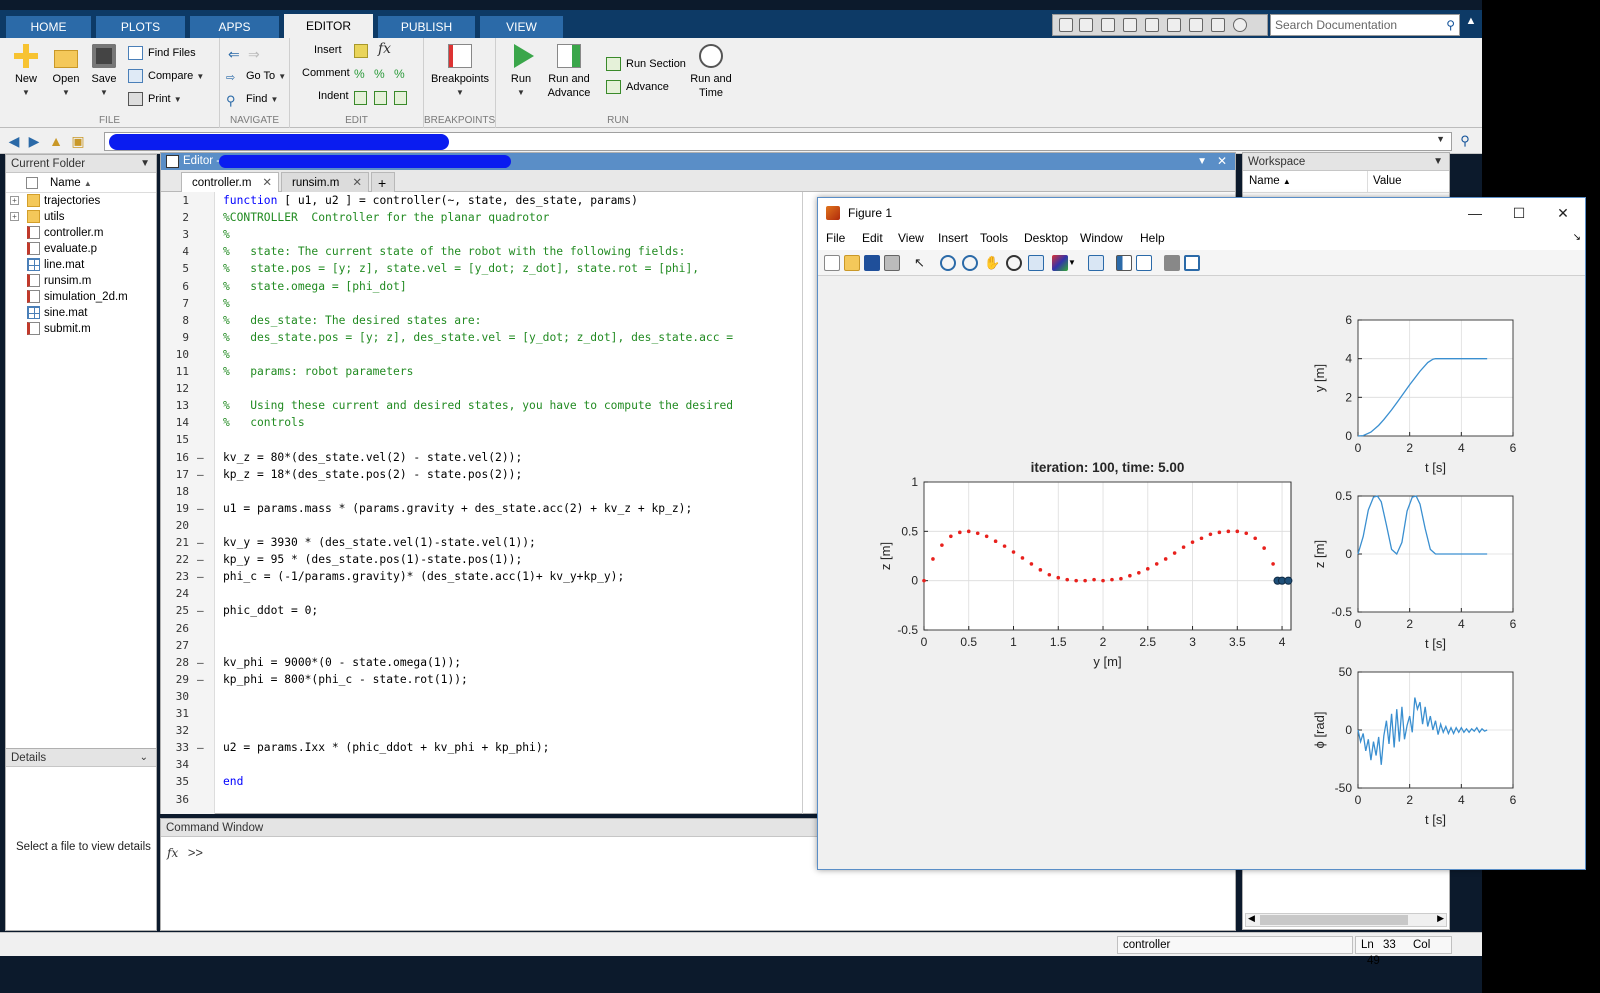 This screenshot has height=993, width=1600. I want to click on line-number: 10, so click(175, 354).